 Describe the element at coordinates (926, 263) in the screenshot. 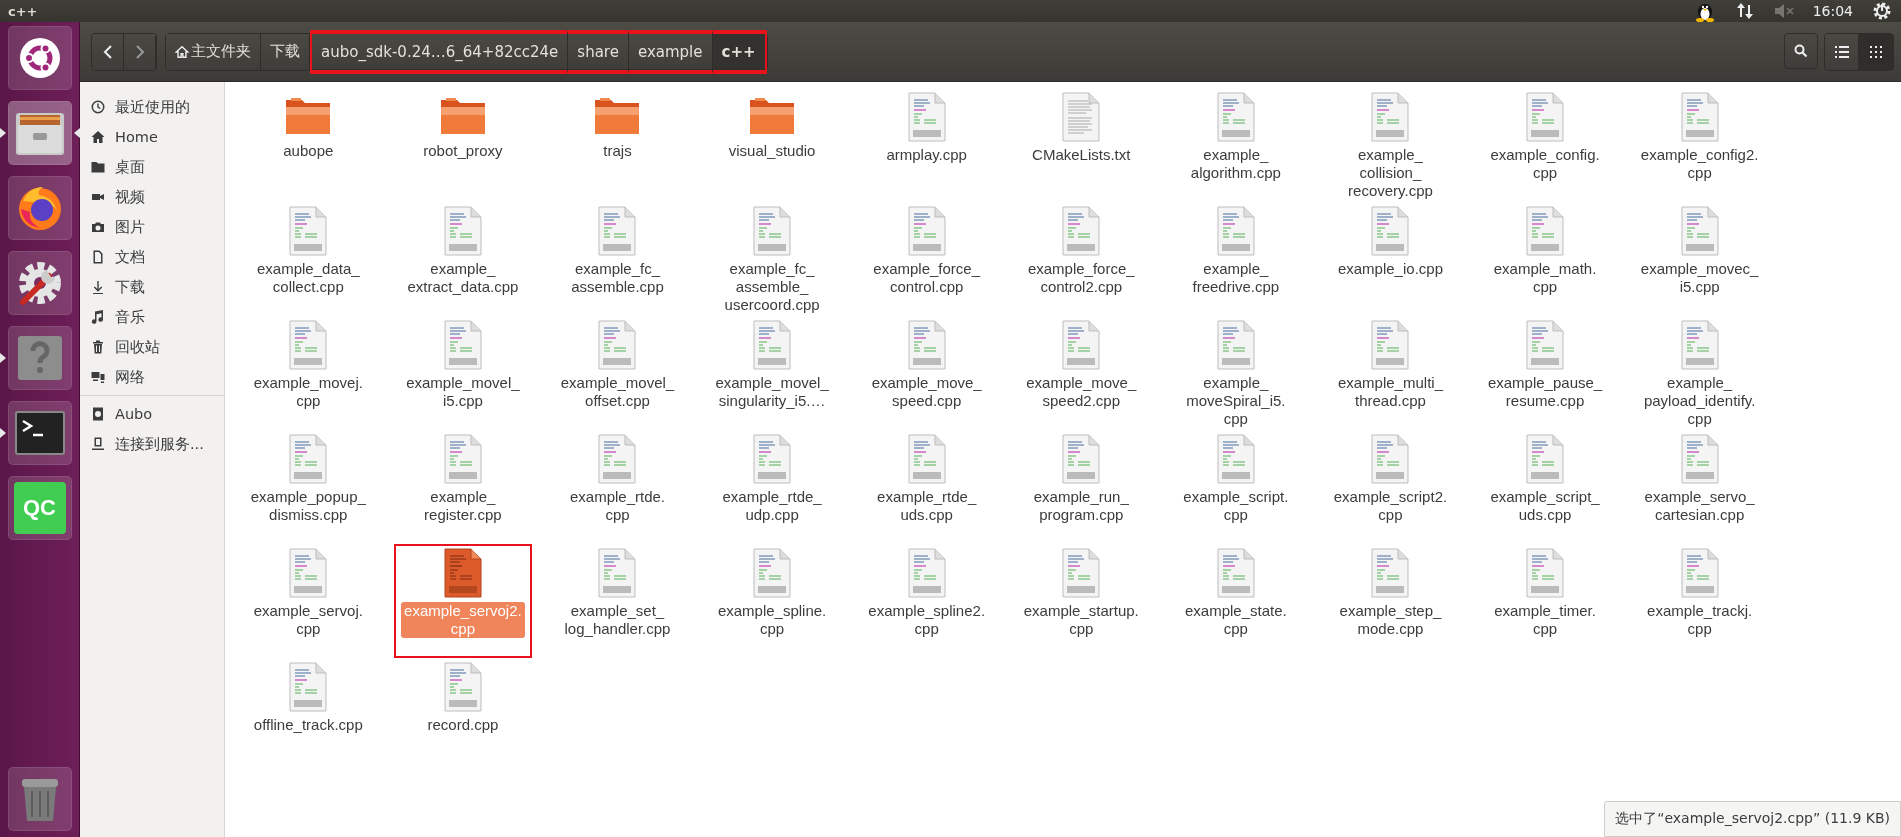

I see `file-item: example_force_control.cpp` at that location.